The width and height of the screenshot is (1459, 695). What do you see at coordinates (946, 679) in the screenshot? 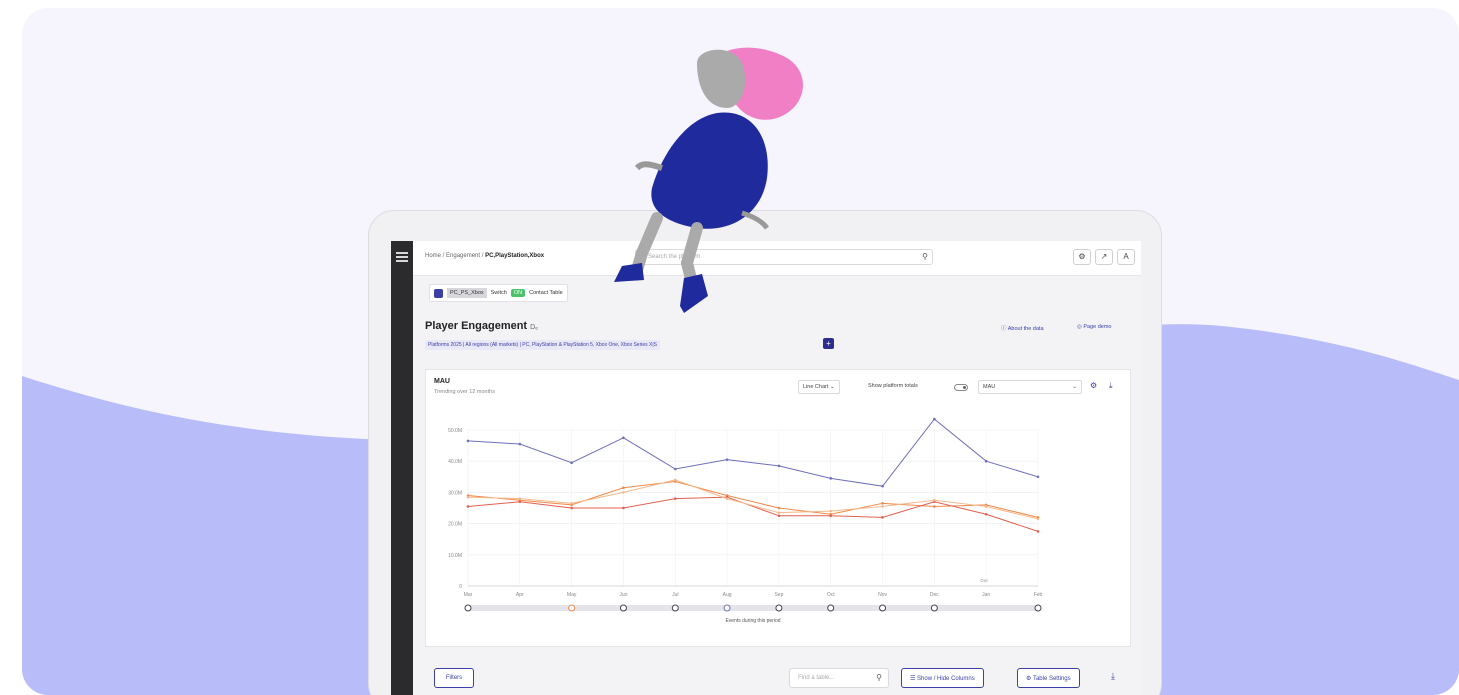
I see `show-hide-columns-label: Show / Hide Columns` at bounding box center [946, 679].